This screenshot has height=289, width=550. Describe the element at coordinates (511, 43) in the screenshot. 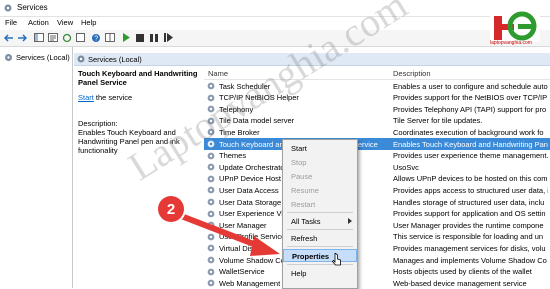

I see `logo-caption: laptopvanghia.com` at that location.